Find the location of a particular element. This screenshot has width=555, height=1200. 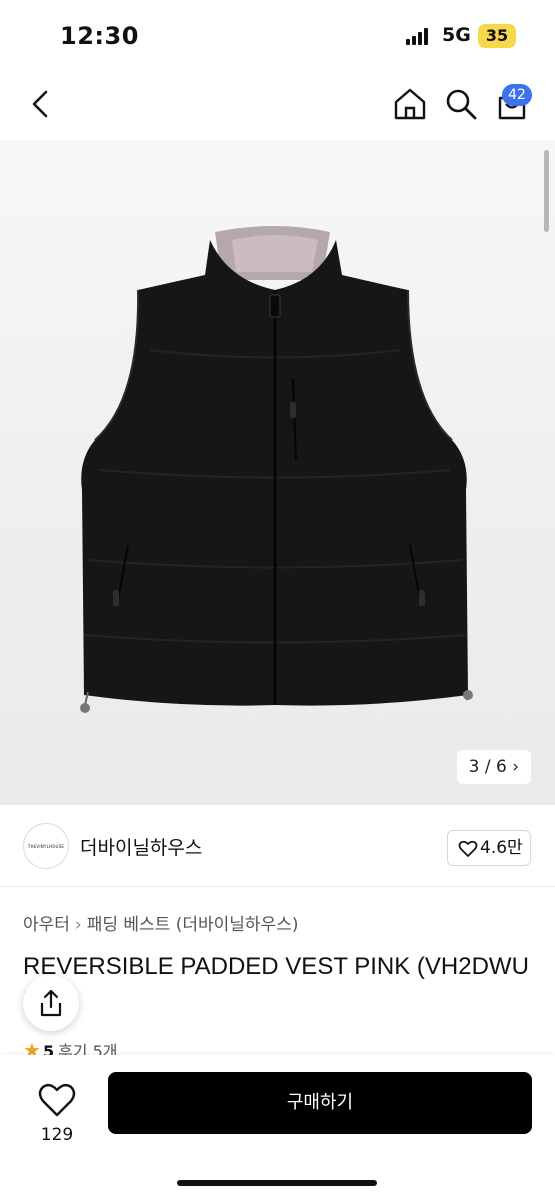

wishlist-button: 129 is located at coordinates (57, 1109).